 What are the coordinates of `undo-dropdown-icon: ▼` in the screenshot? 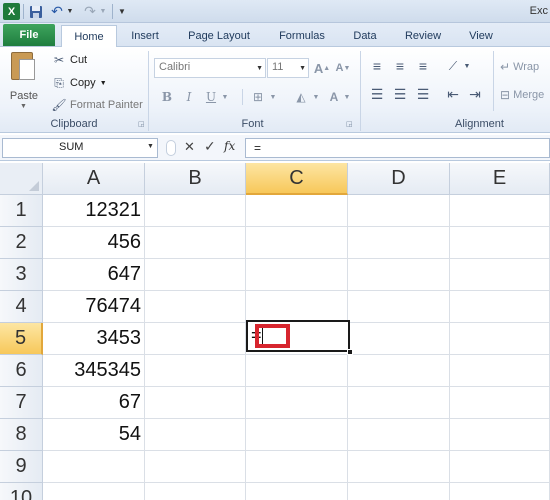 It's located at (70, 11).